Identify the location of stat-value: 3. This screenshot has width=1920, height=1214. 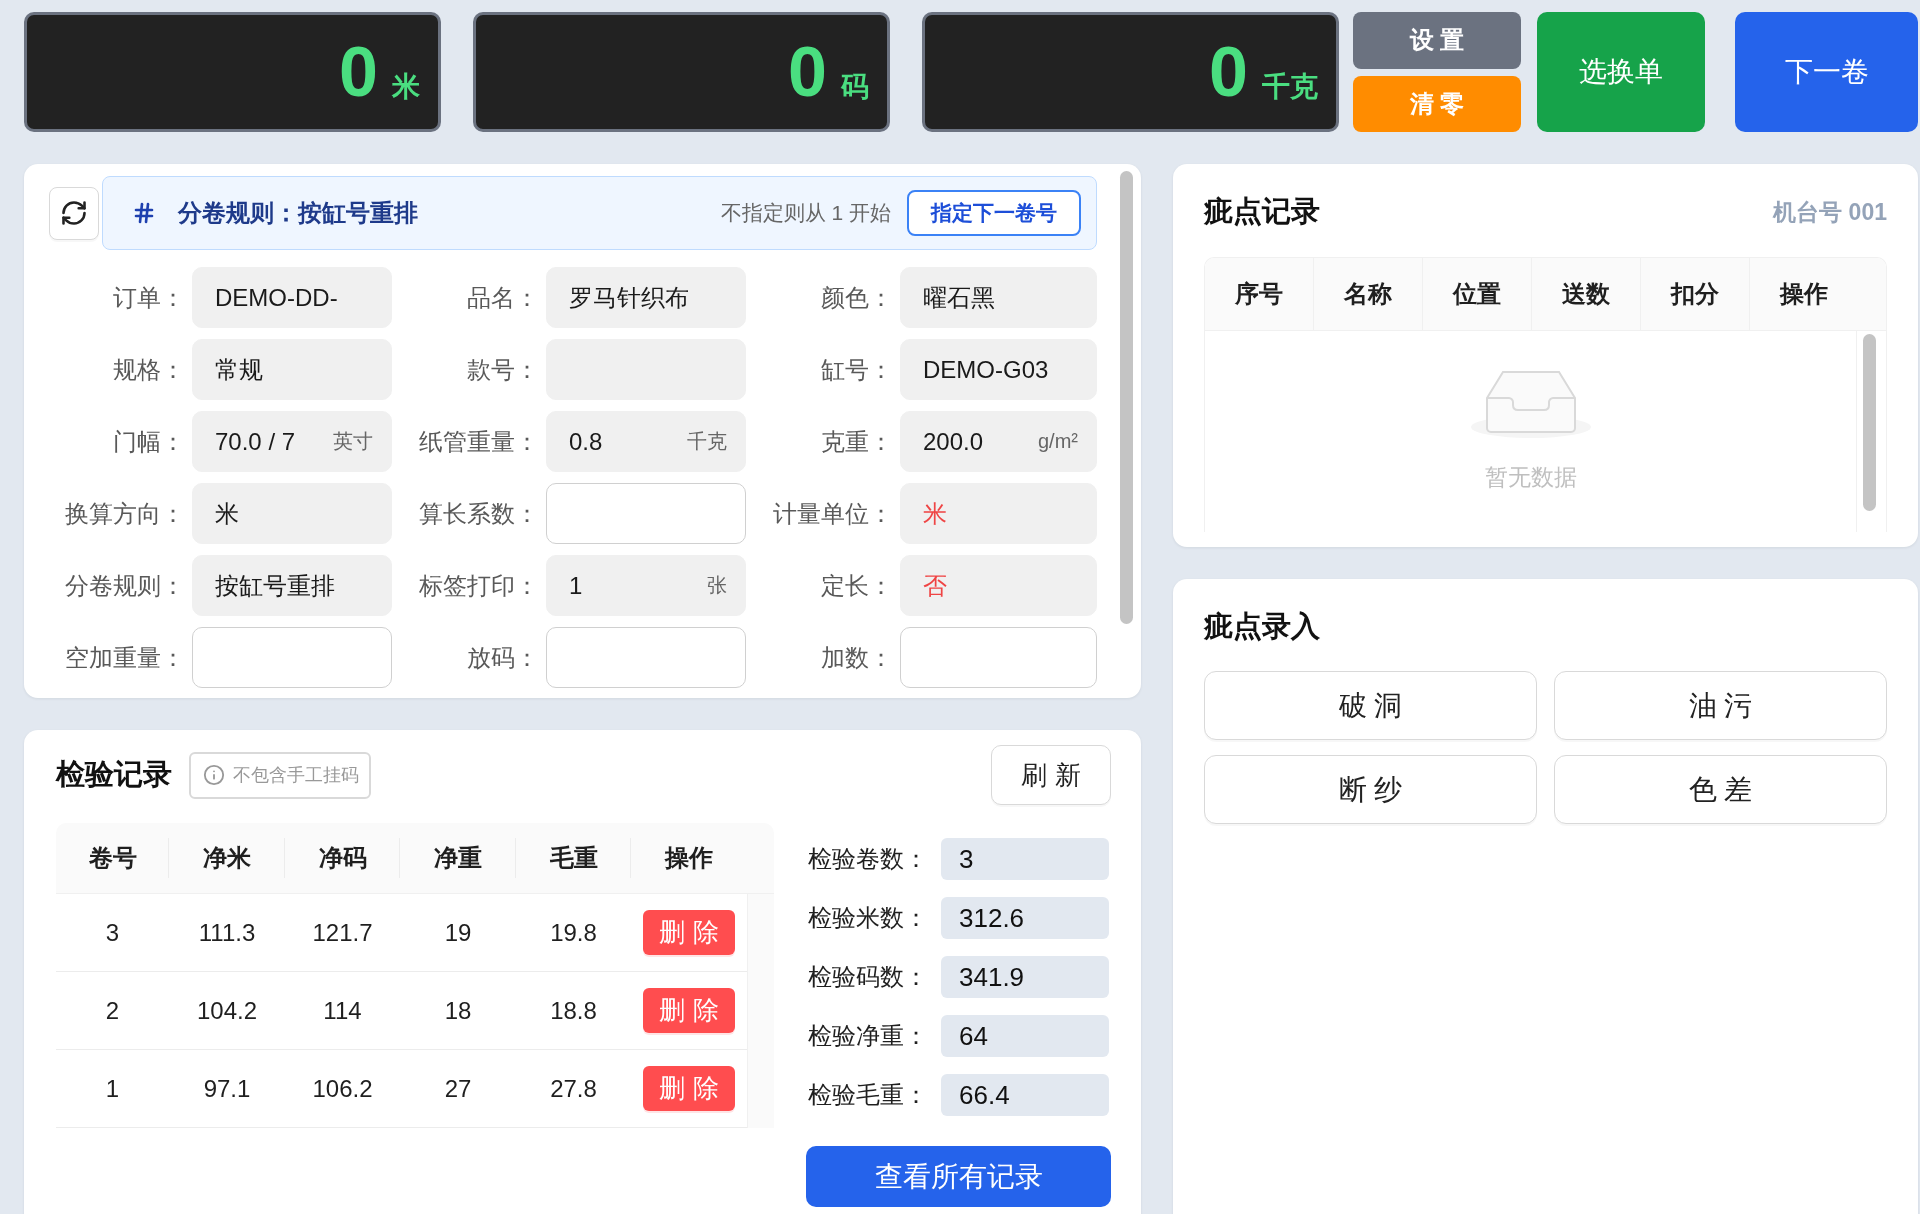
(1025, 859).